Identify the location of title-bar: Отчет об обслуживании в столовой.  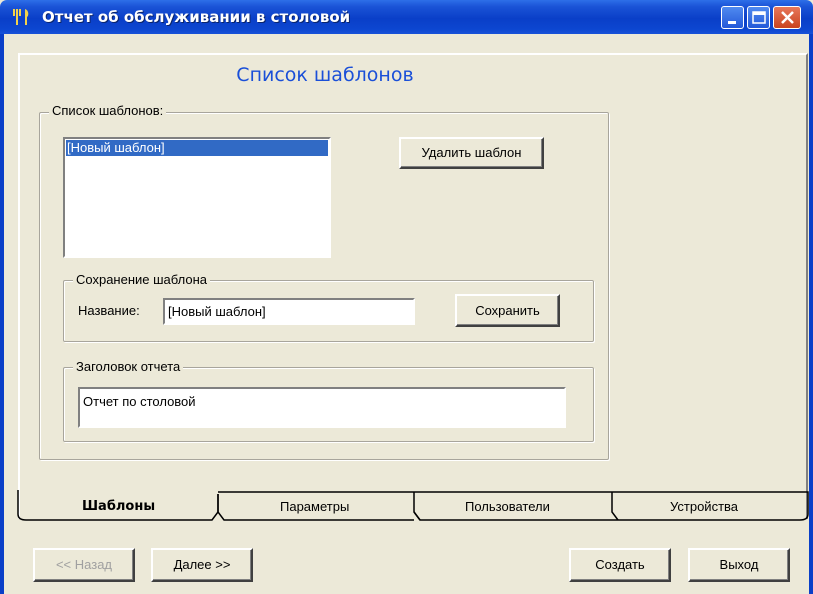
(406, 17).